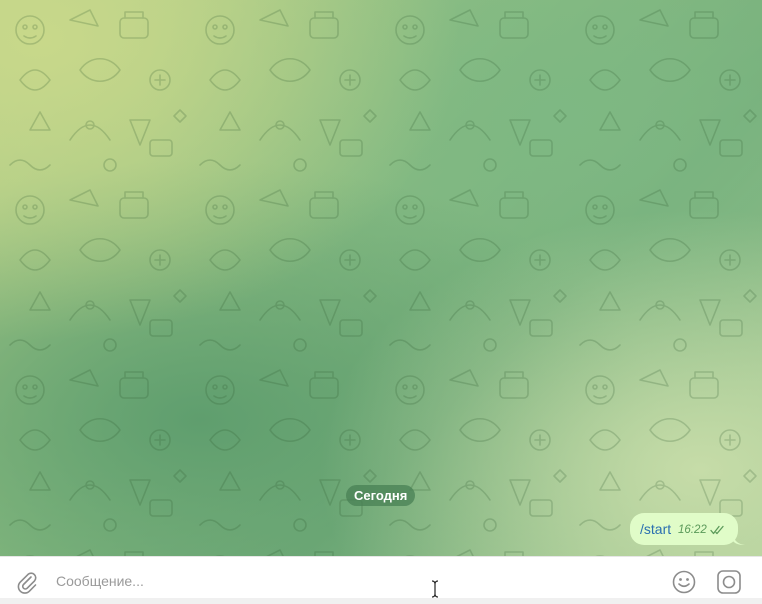  Describe the element at coordinates (684, 582) in the screenshot. I see `emoji-icon` at that location.